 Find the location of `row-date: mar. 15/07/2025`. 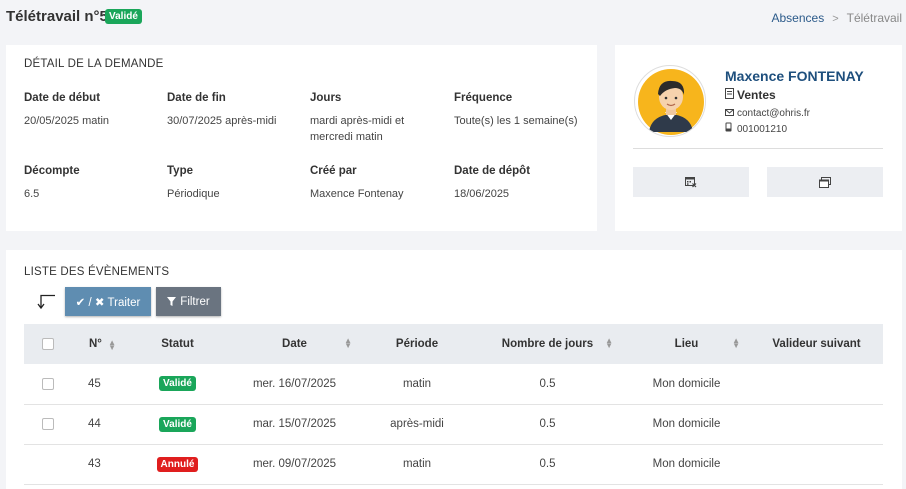

row-date: mar. 15/07/2025 is located at coordinates (294, 424).